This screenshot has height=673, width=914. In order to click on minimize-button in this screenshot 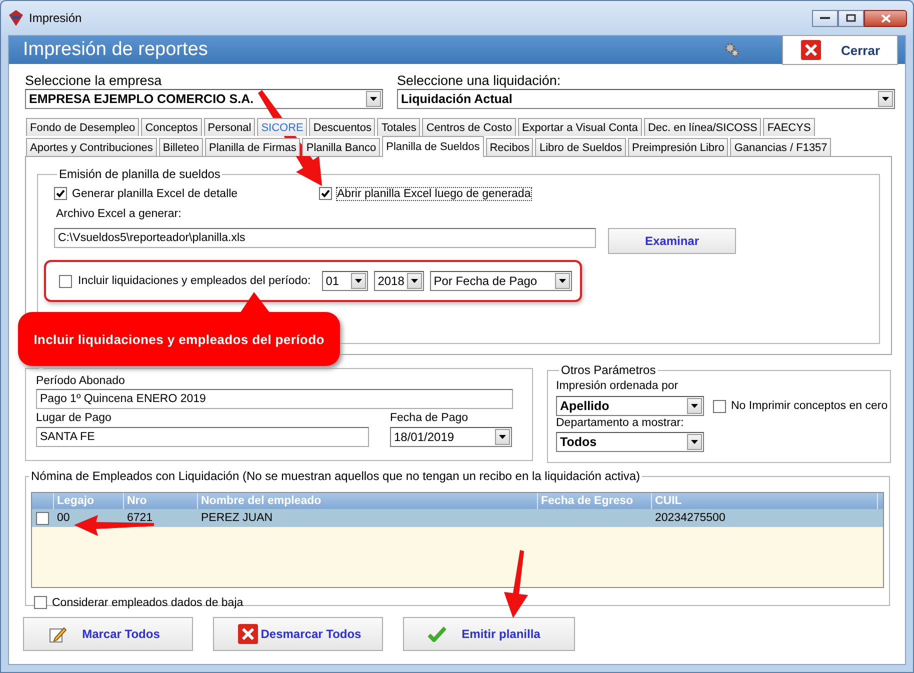, I will do `click(825, 18)`.